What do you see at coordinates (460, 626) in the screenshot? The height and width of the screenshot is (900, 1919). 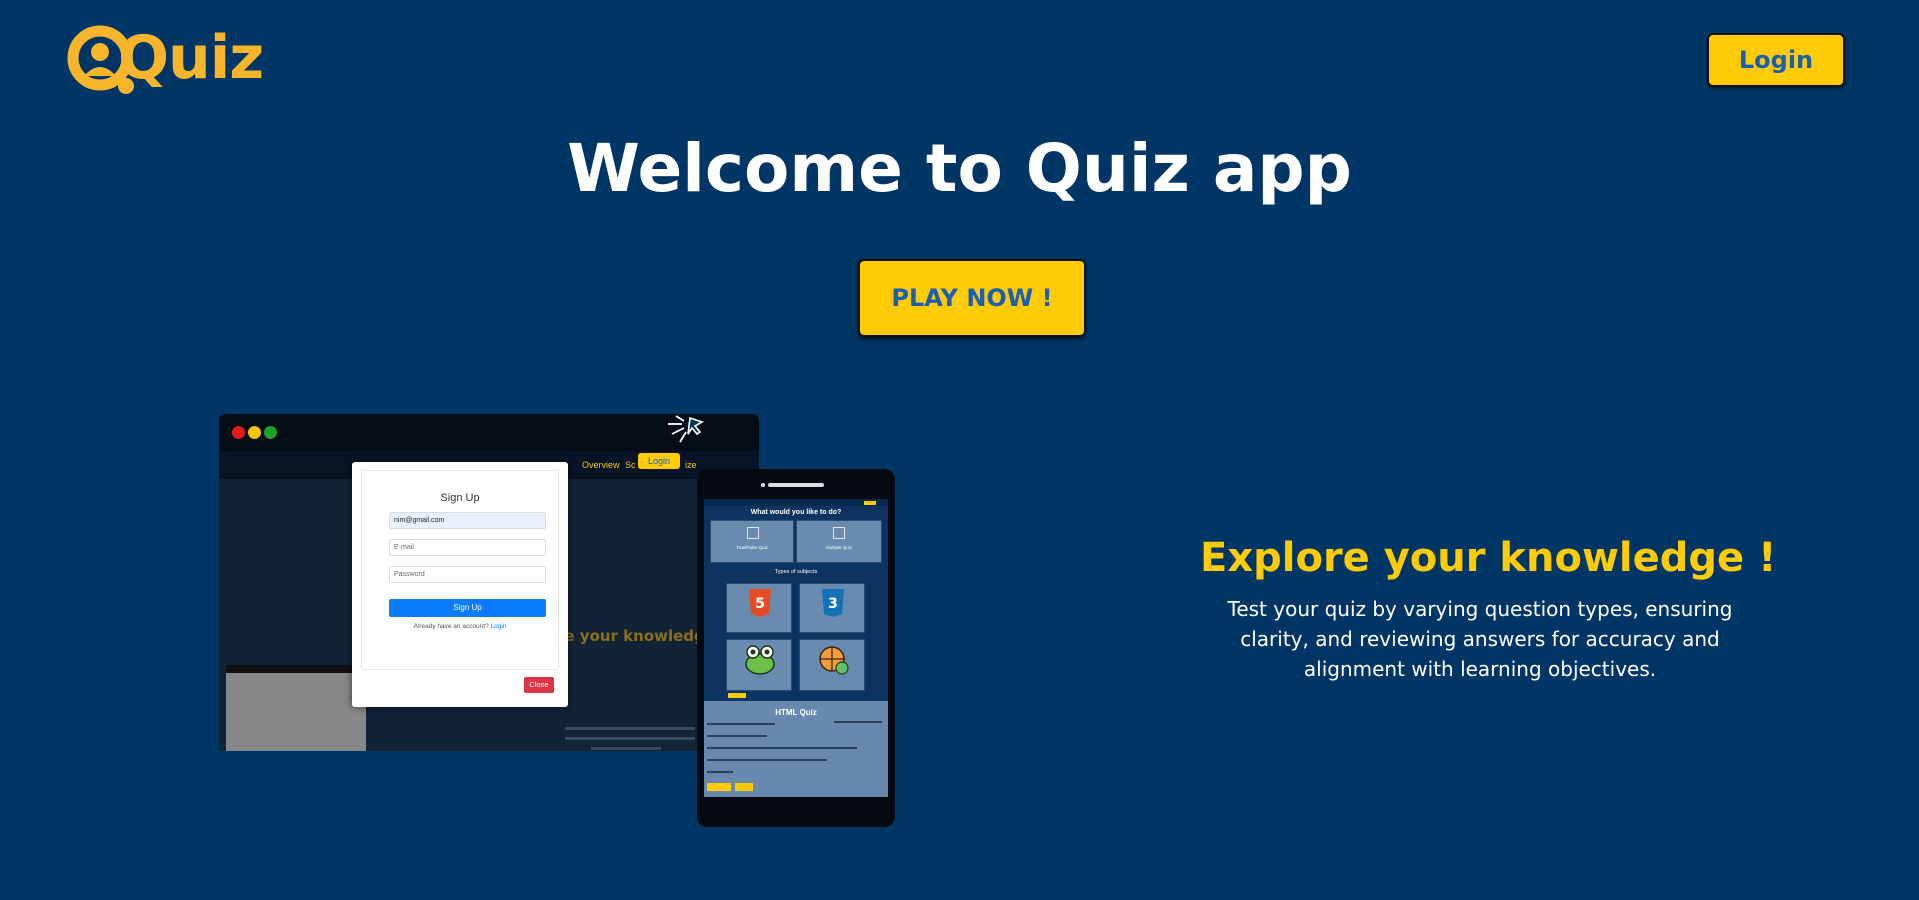 I see `signup-already-text: Already have an account? Login` at bounding box center [460, 626].